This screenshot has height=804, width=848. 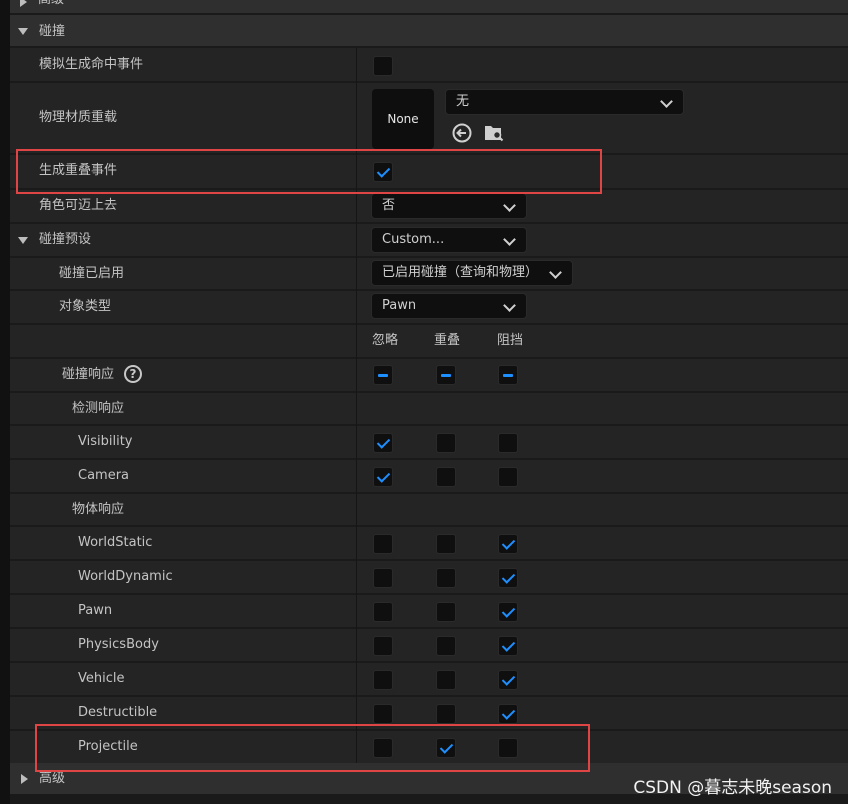 What do you see at coordinates (104, 475) in the screenshot?
I see `channel-label: Camera` at bounding box center [104, 475].